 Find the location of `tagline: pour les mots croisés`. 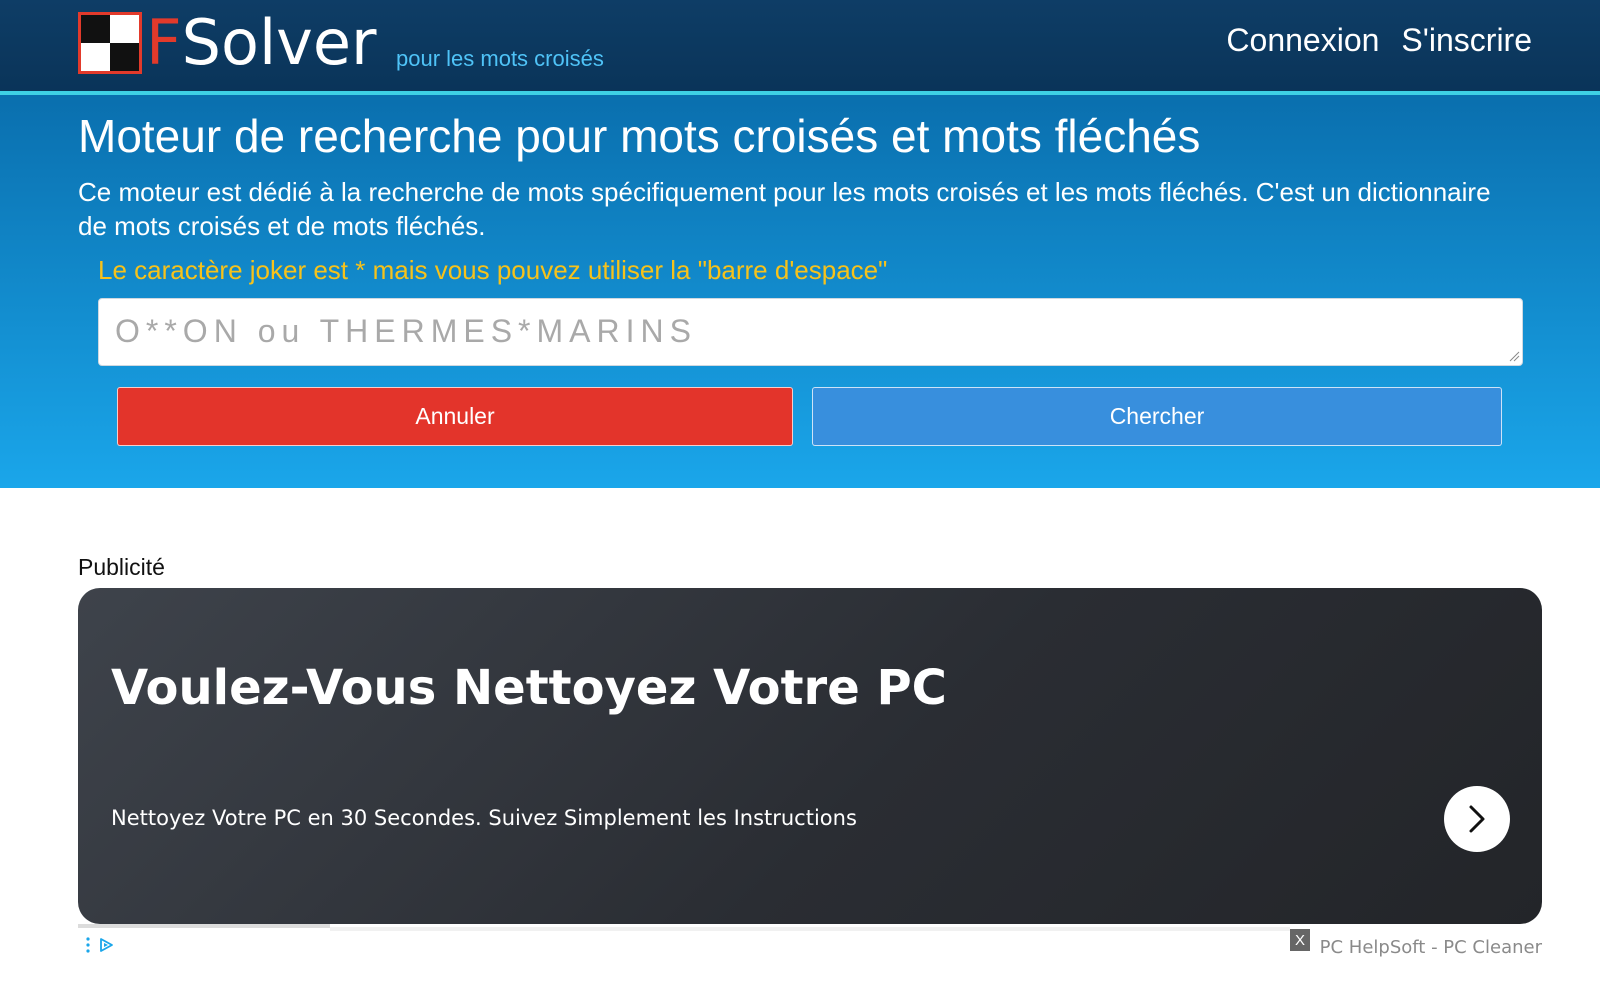

tagline: pour les mots croisés is located at coordinates (500, 58).